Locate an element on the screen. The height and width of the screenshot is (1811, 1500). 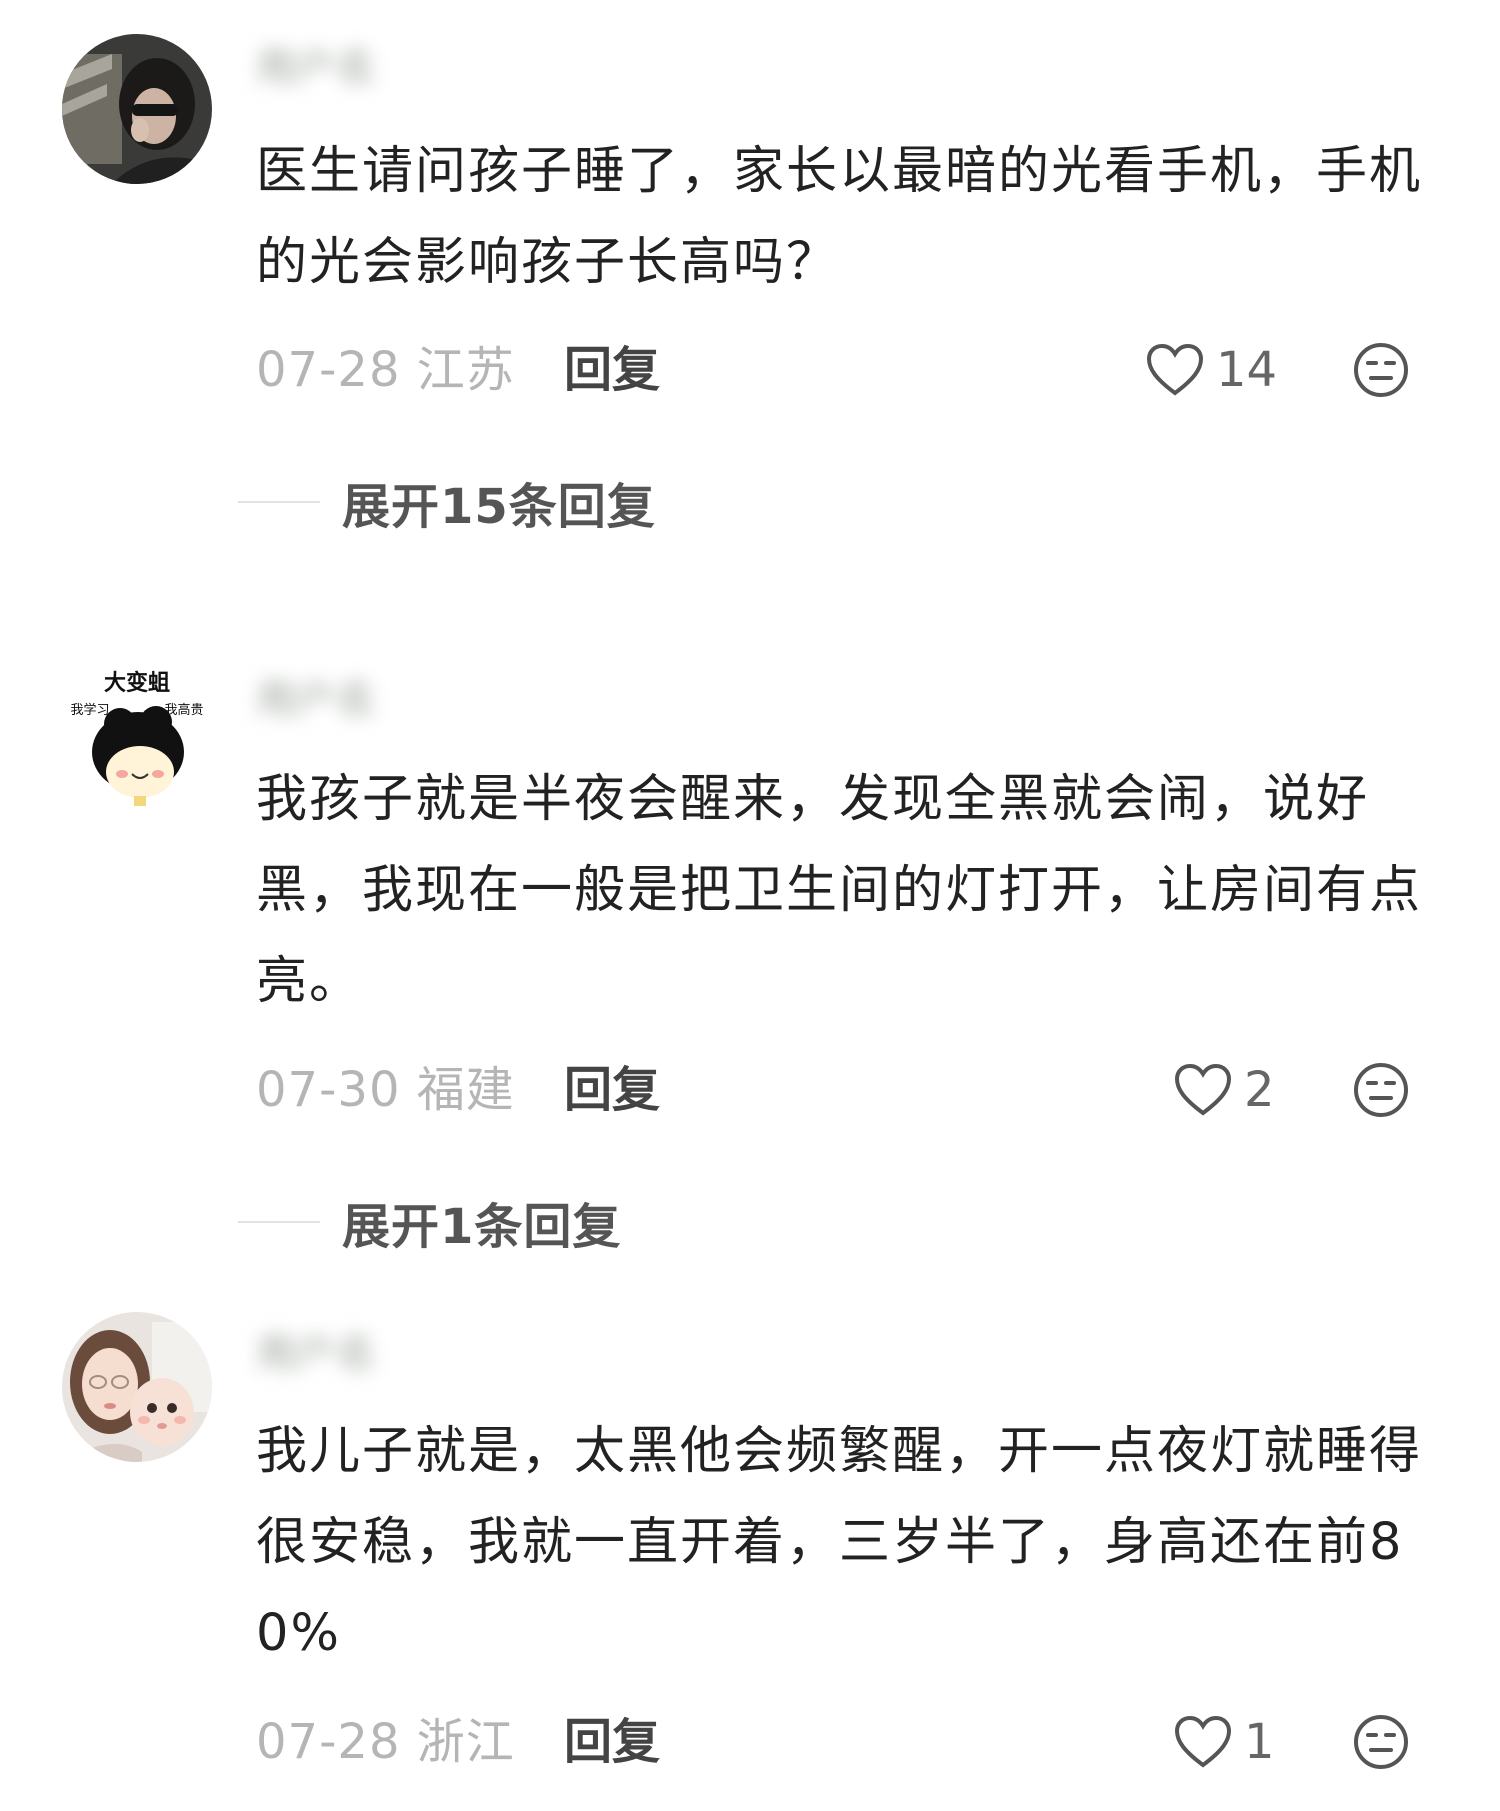
like-button: 2 is located at coordinates (1224, 1090).